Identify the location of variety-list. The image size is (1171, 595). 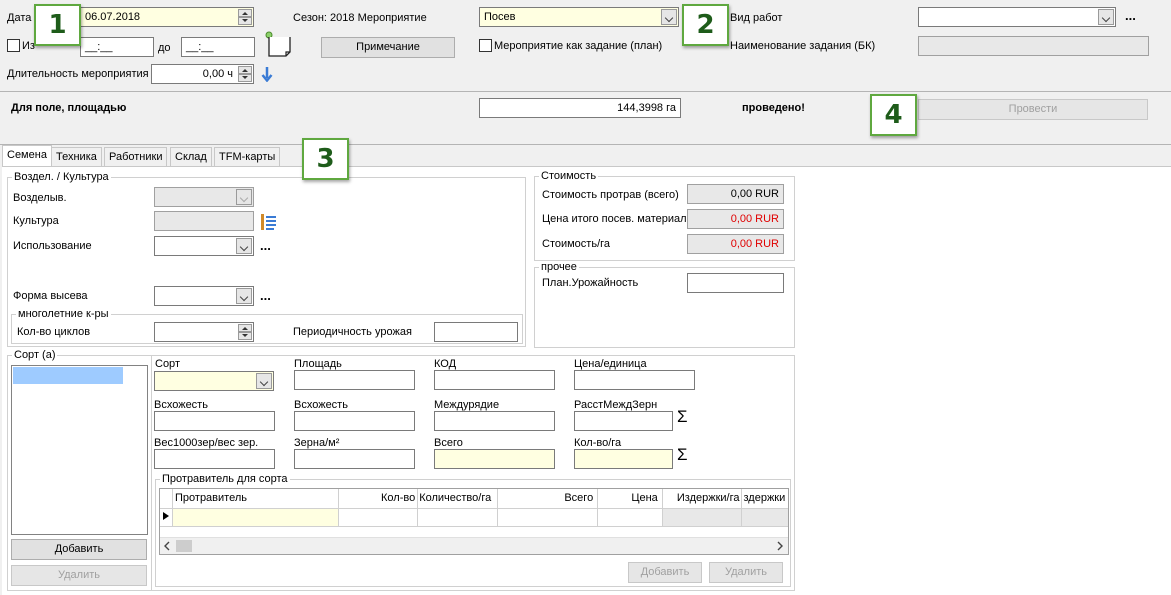
(79, 450).